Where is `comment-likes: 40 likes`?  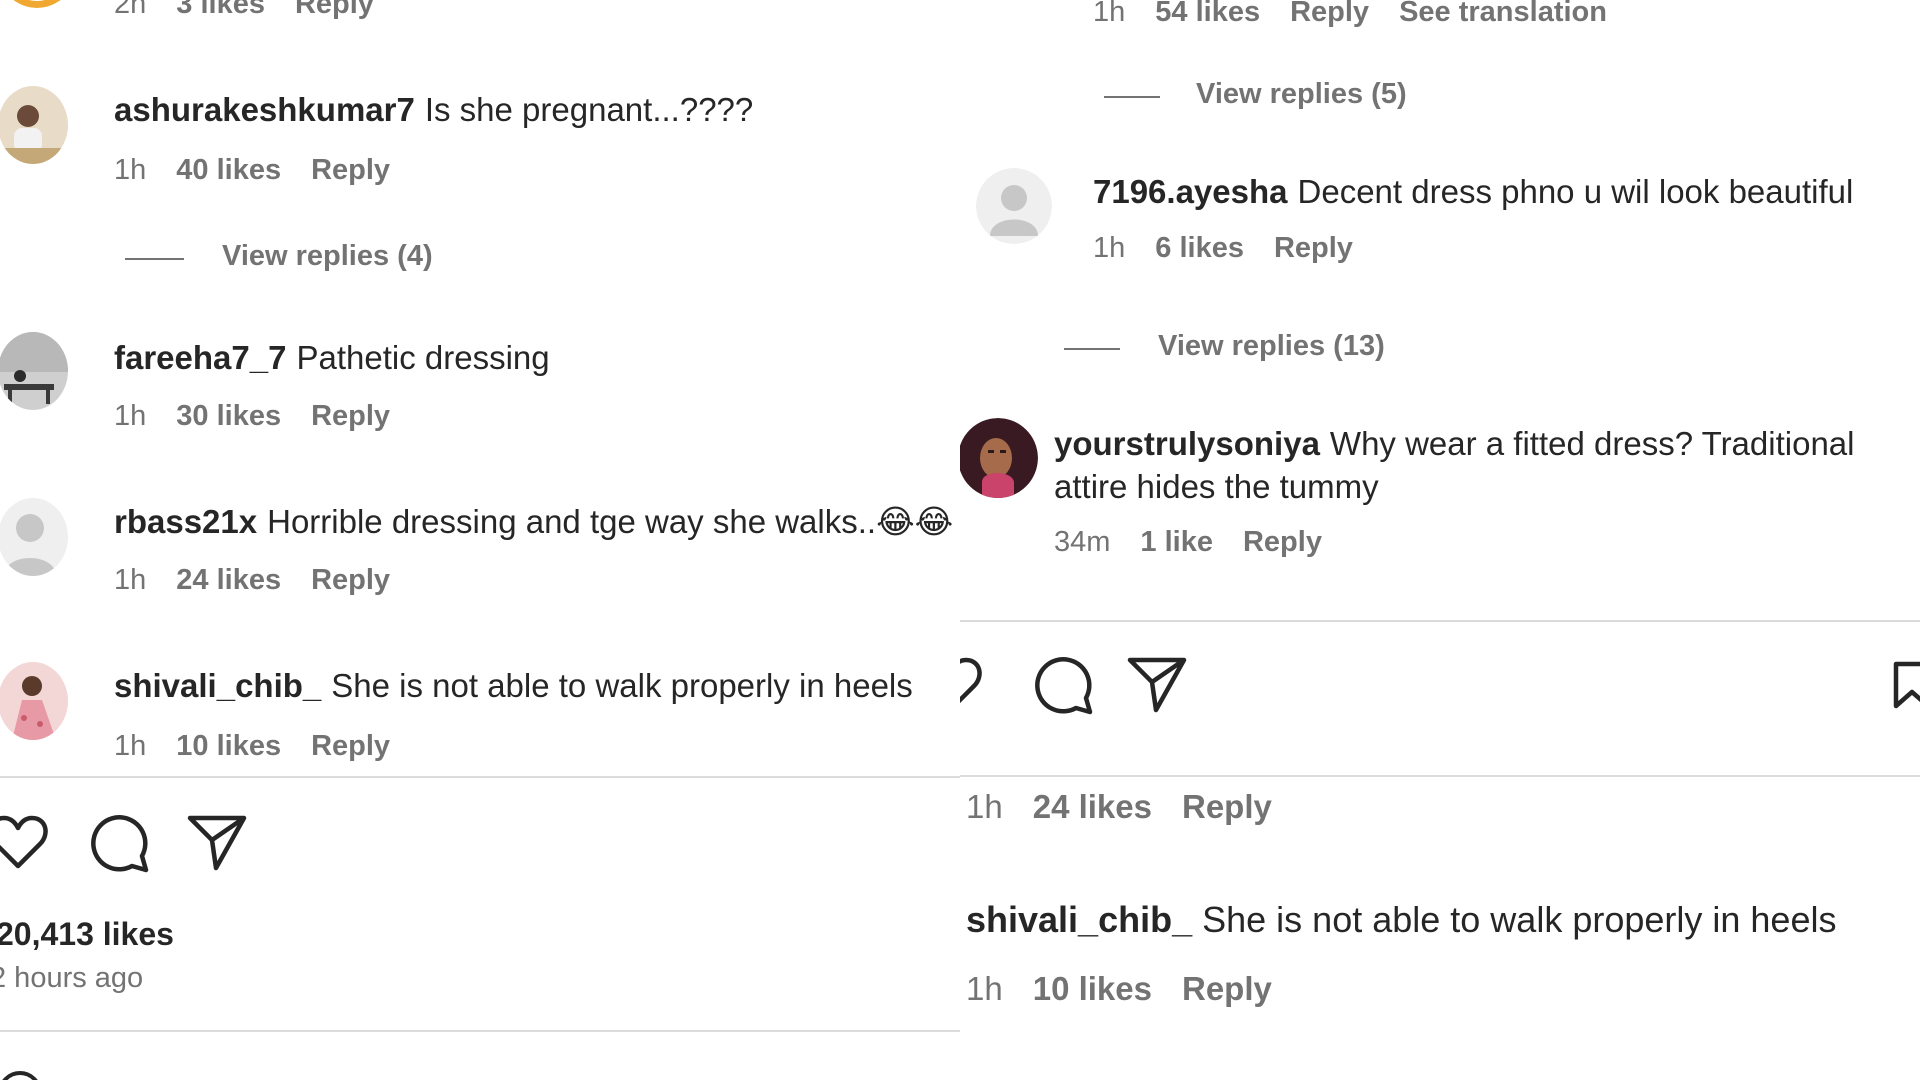 comment-likes: 40 likes is located at coordinates (228, 170).